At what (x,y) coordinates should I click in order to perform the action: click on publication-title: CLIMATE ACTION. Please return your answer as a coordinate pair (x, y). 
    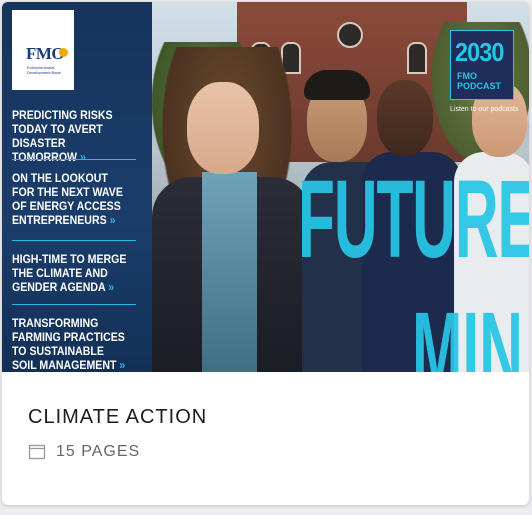
    Looking at the image, I should click on (117, 417).